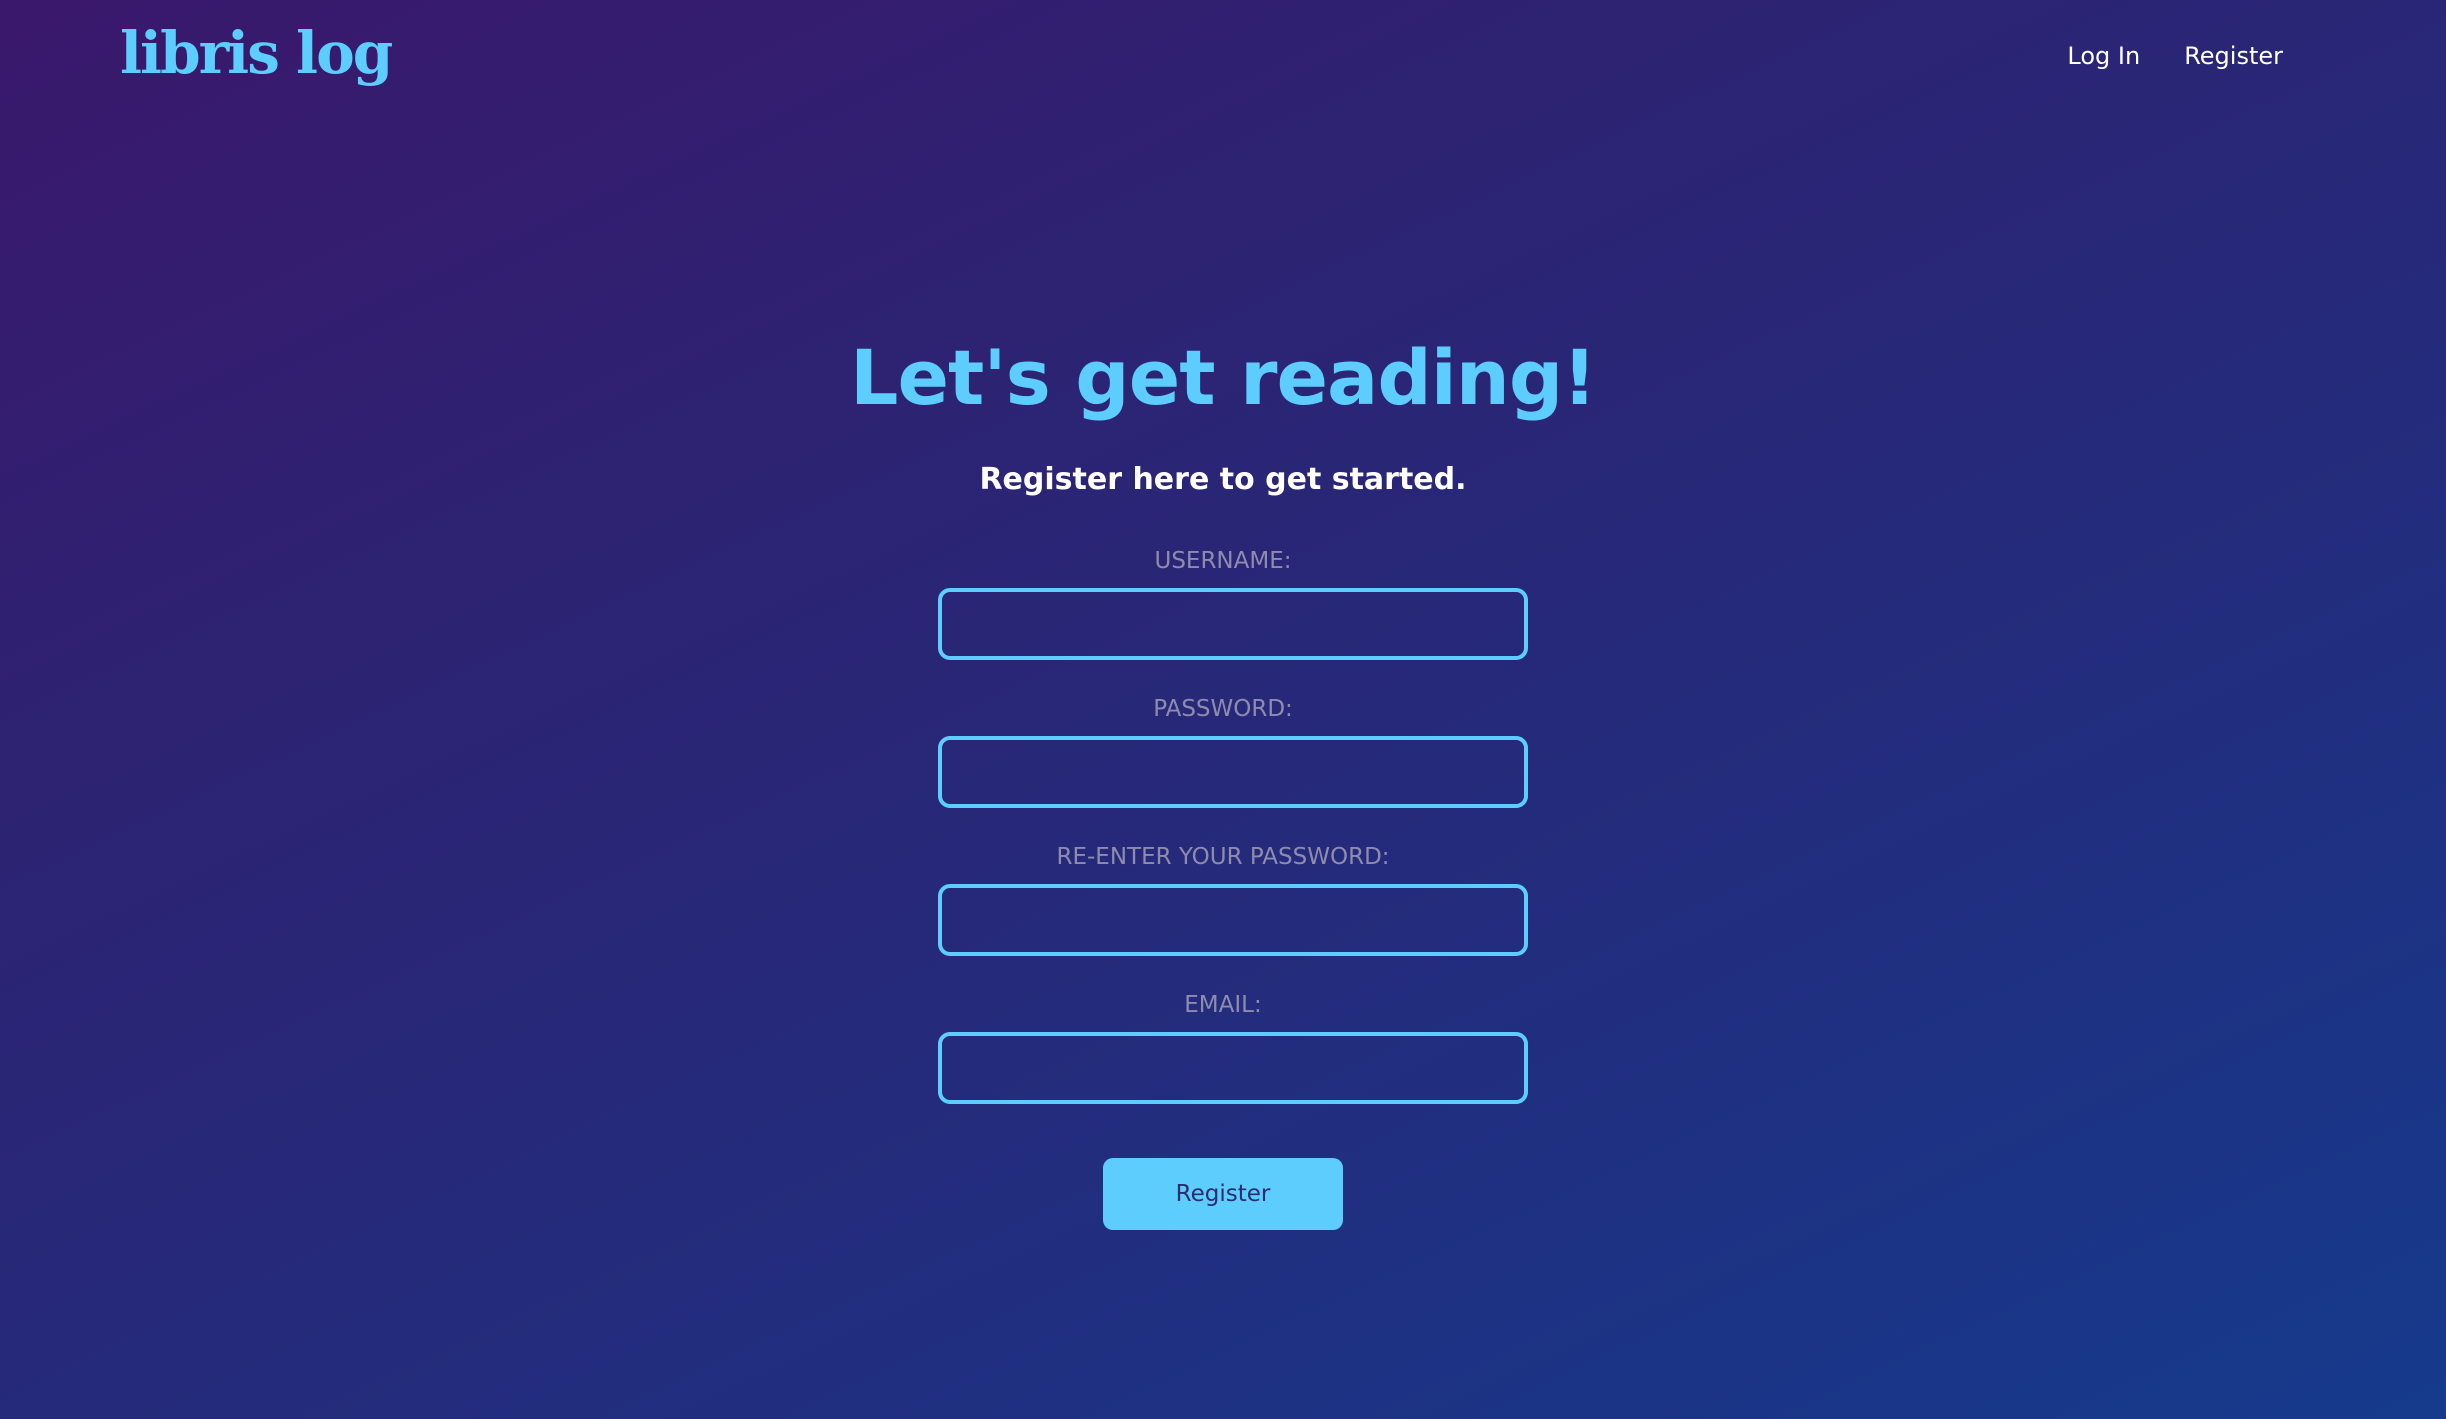 The width and height of the screenshot is (2446, 1419). Describe the element at coordinates (1223, 561) in the screenshot. I see `username-label: USERNAME:` at that location.